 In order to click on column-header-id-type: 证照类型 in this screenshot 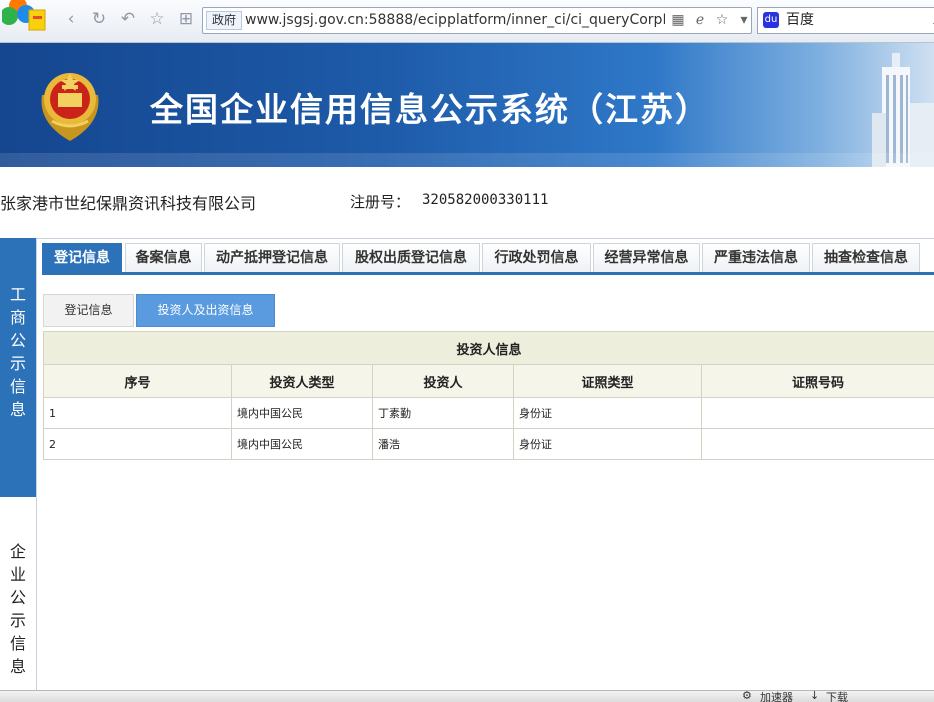, I will do `click(608, 381)`.